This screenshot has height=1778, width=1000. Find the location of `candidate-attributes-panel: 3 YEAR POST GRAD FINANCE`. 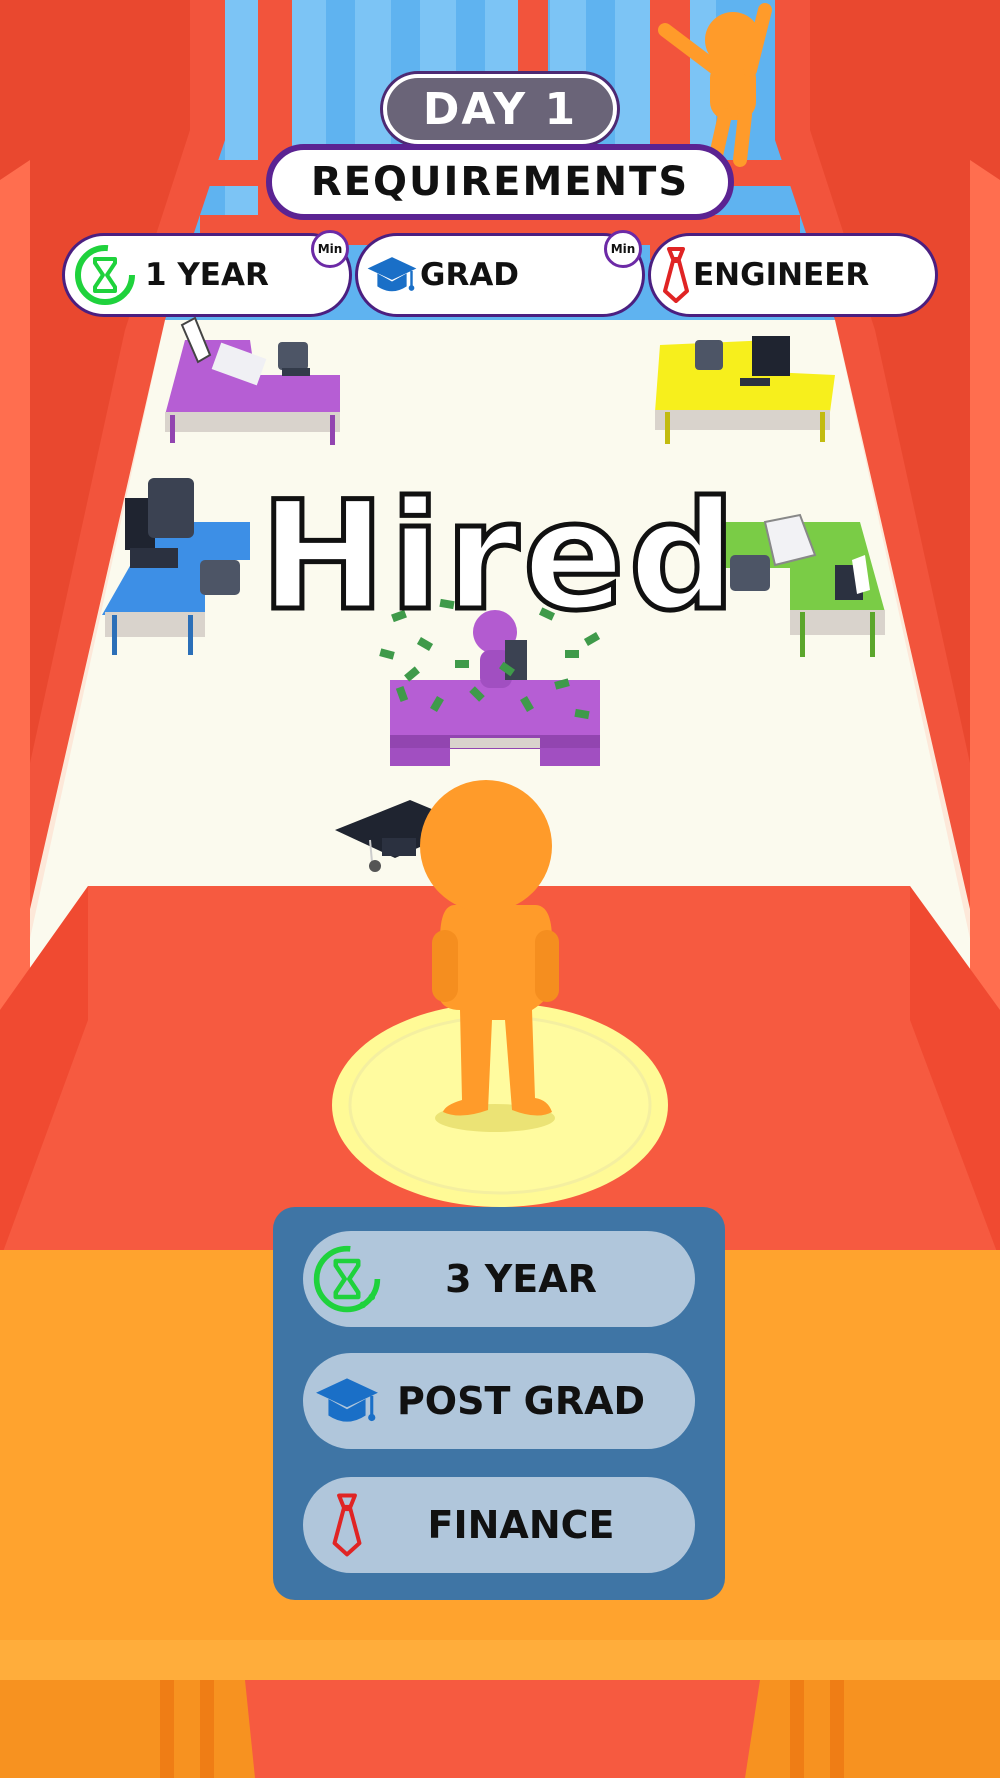

candidate-attributes-panel: 3 YEAR POST GRAD FINANCE is located at coordinates (499, 1403).